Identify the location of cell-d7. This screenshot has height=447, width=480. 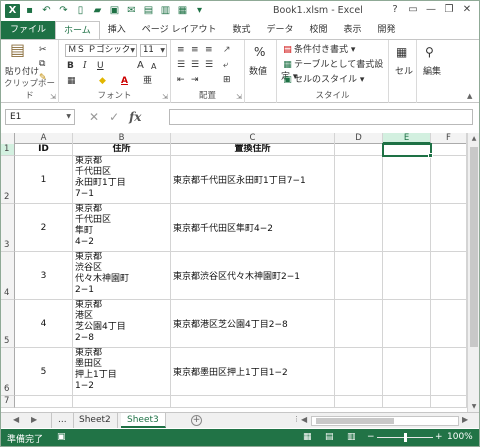
(359, 402).